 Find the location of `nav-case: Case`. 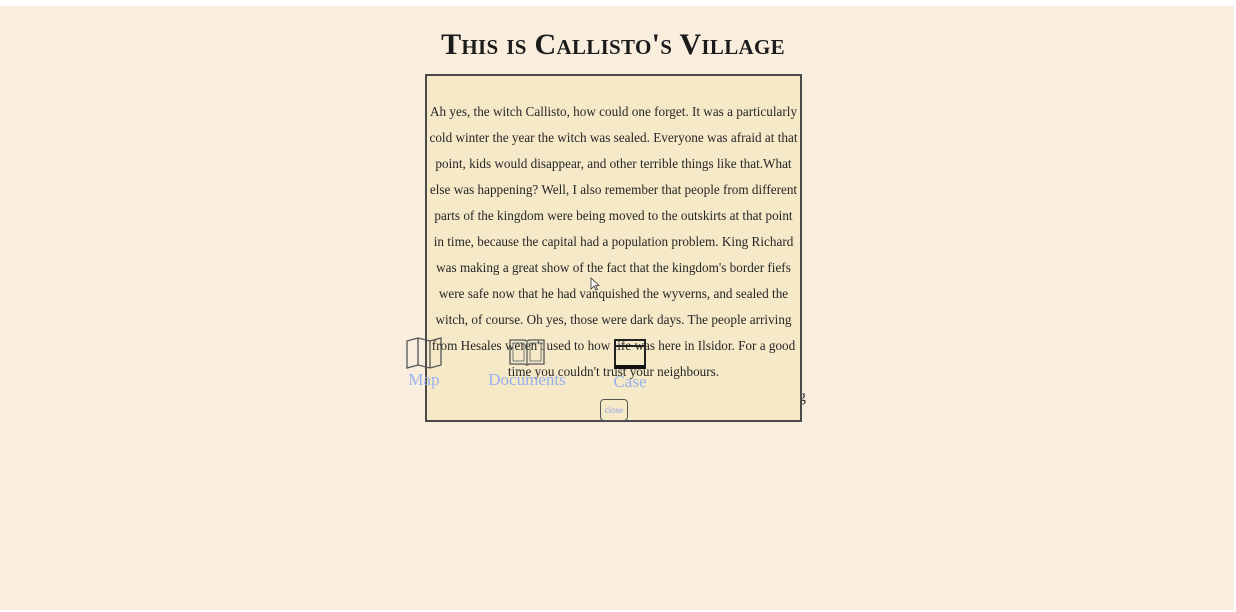

nav-case: Case is located at coordinates (630, 364).